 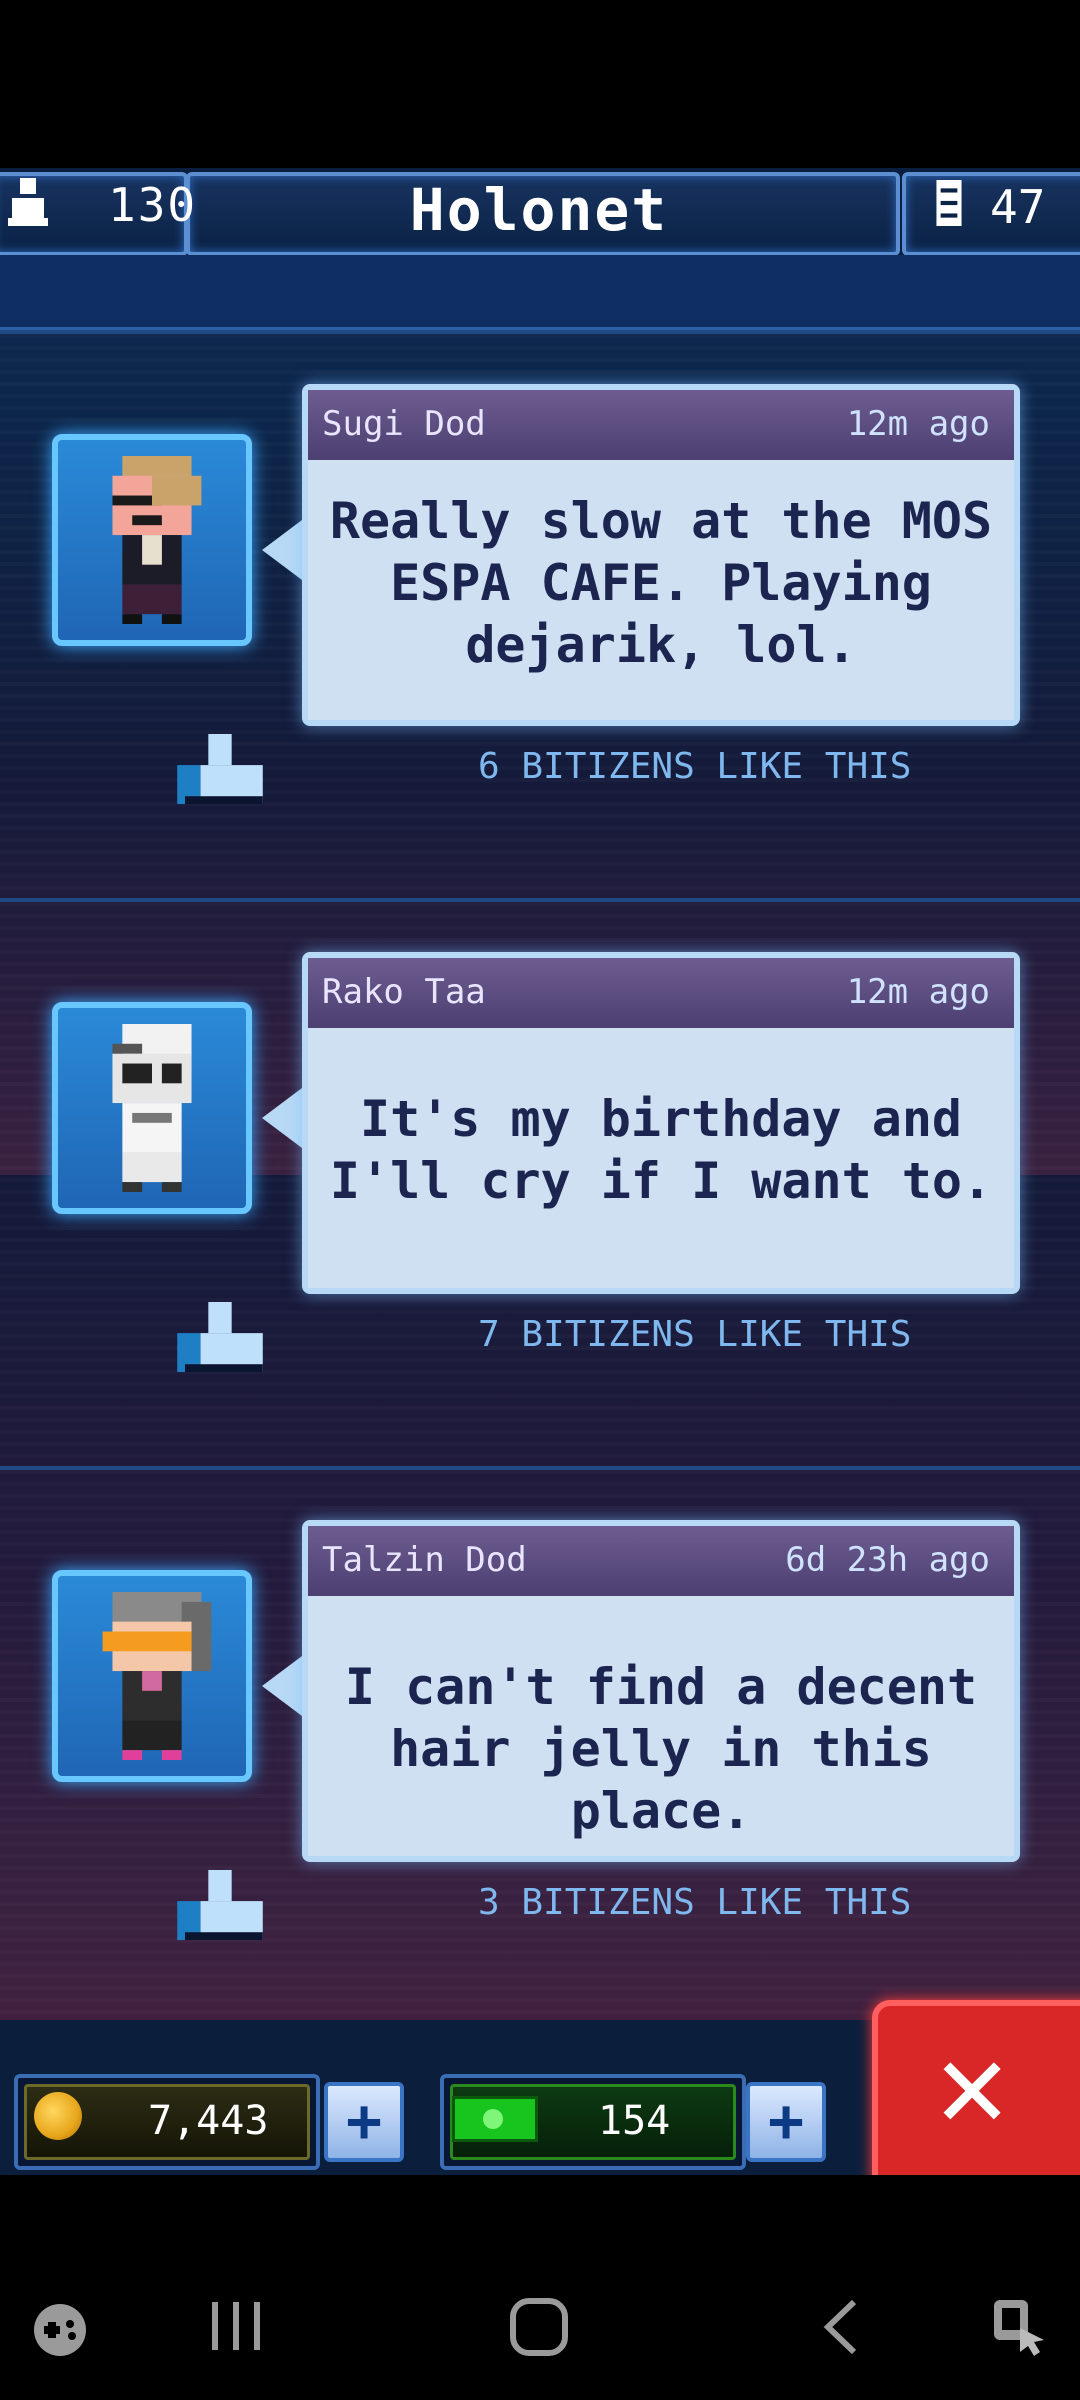 What do you see at coordinates (786, 2122) in the screenshot?
I see `add-bux-button: +` at bounding box center [786, 2122].